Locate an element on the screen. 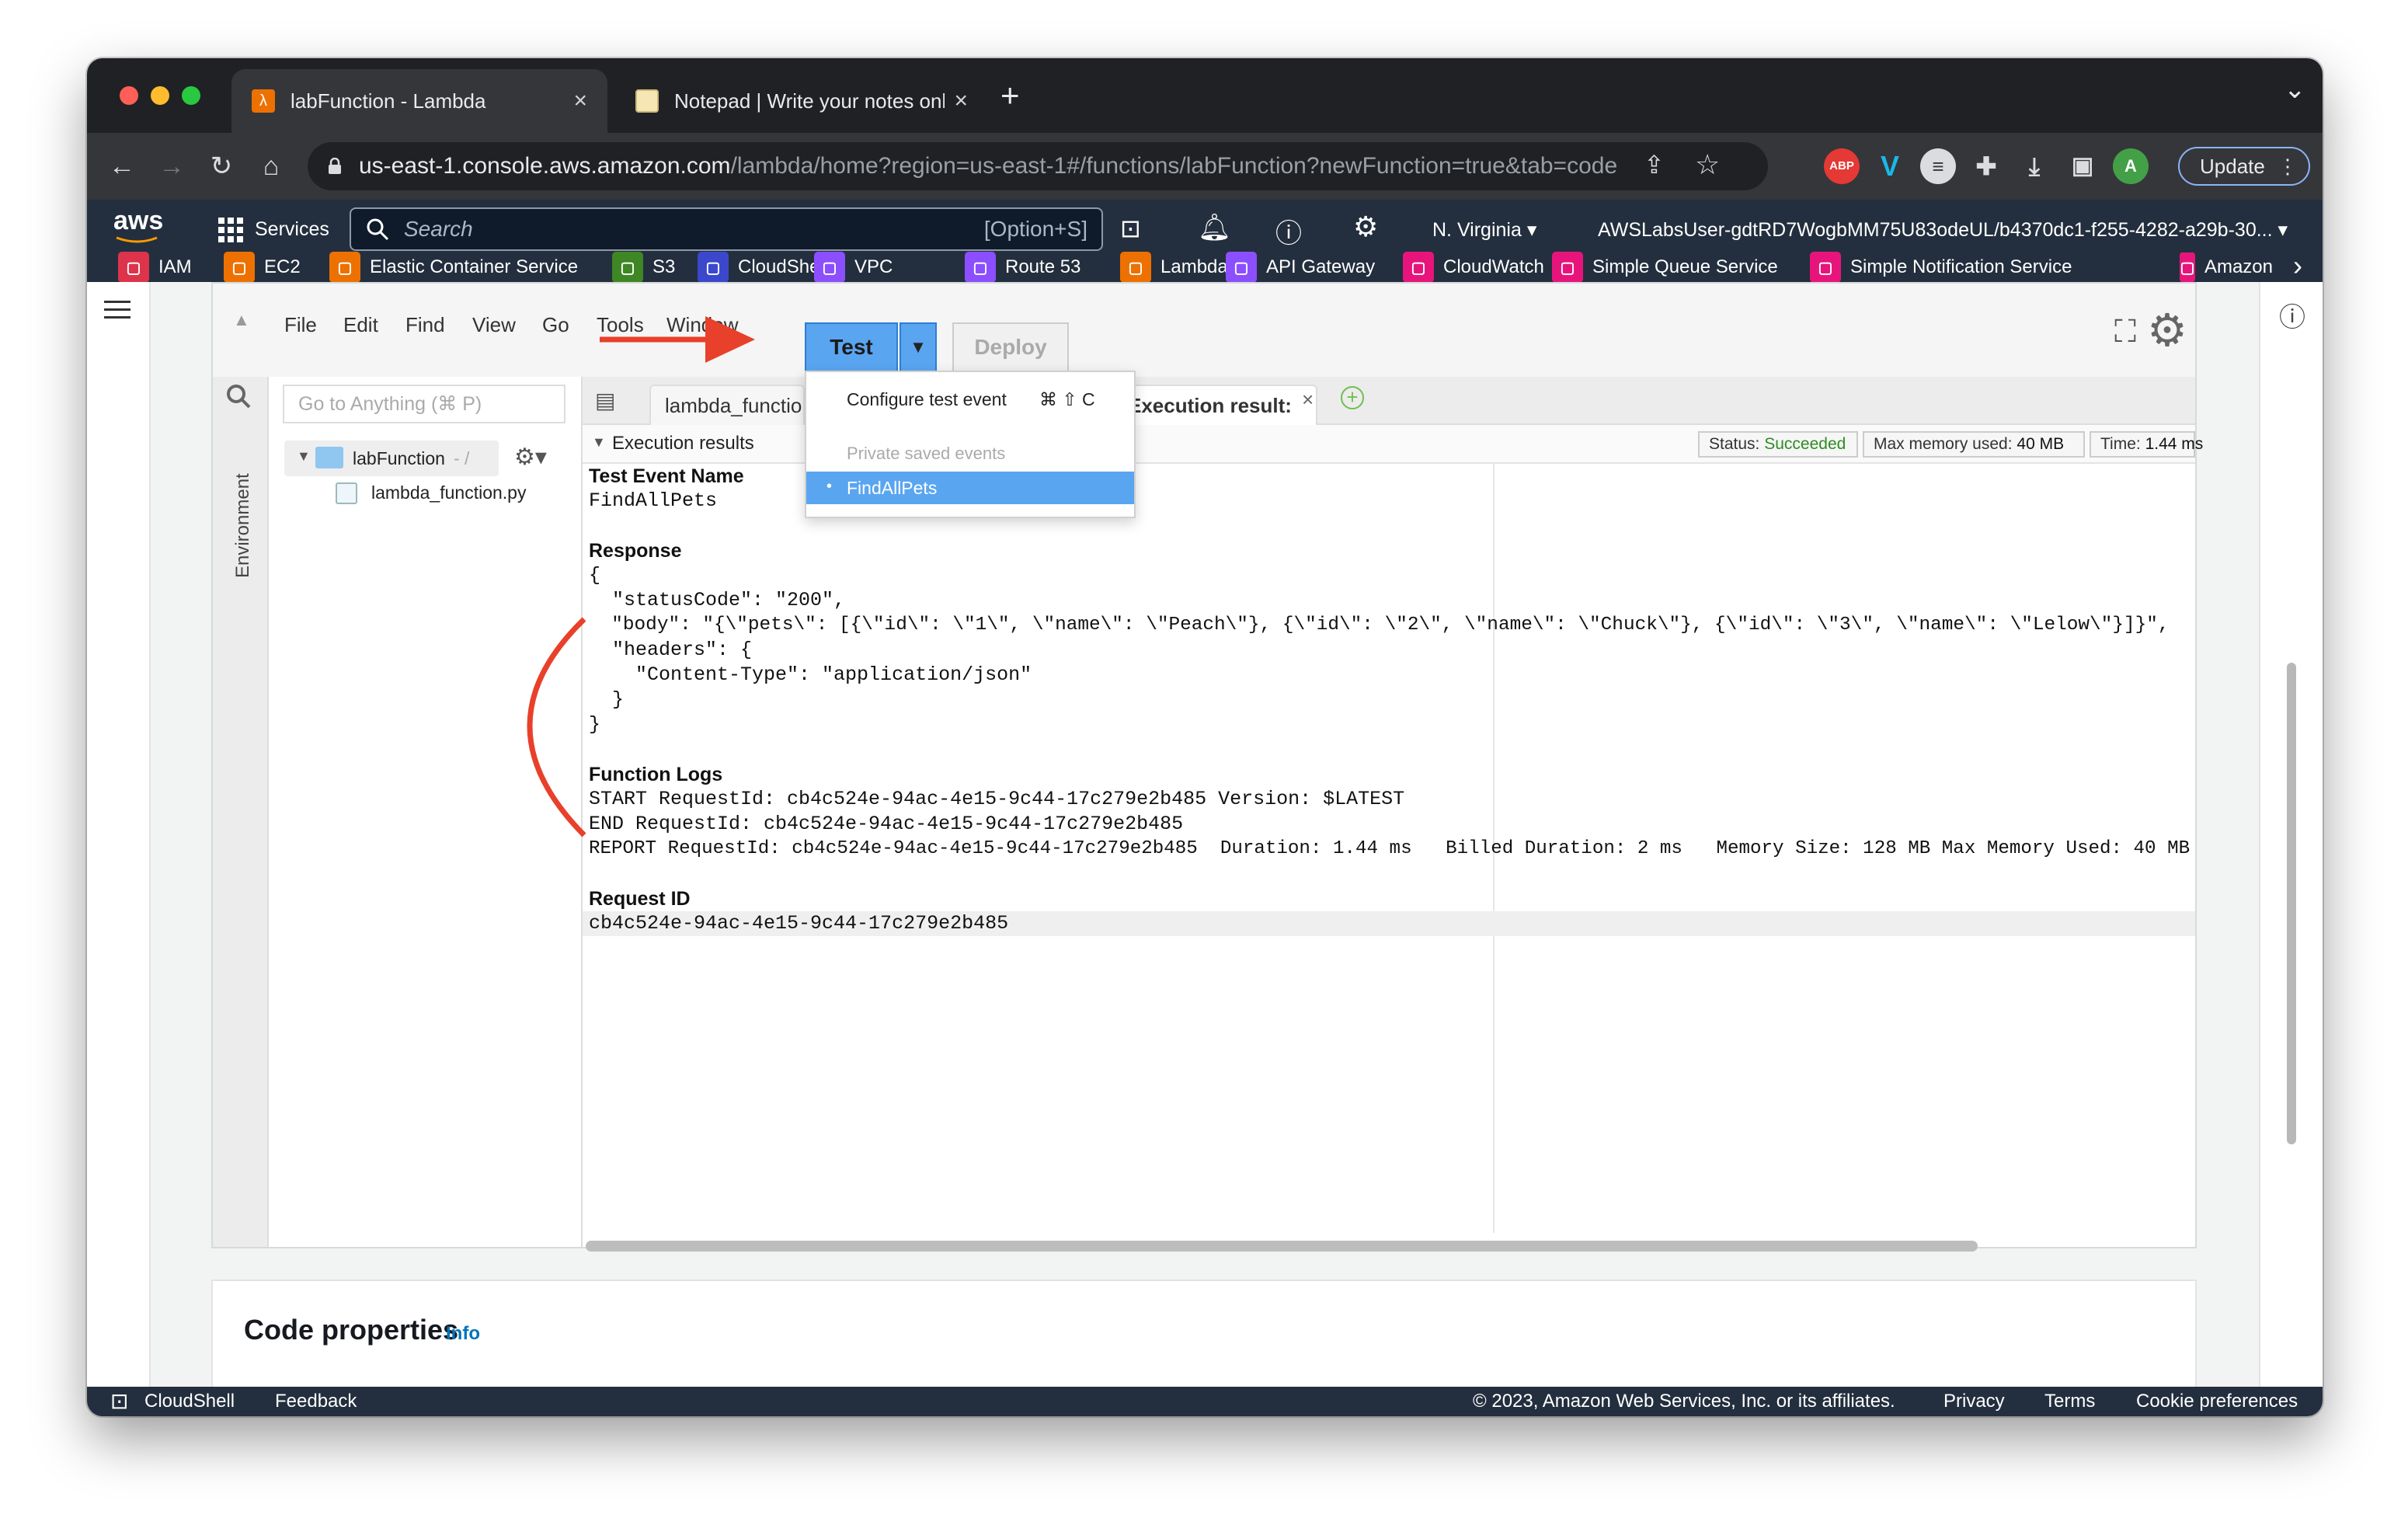 This screenshot has width=2408, height=1532. search-input: Search [Option+S] is located at coordinates (726, 229).